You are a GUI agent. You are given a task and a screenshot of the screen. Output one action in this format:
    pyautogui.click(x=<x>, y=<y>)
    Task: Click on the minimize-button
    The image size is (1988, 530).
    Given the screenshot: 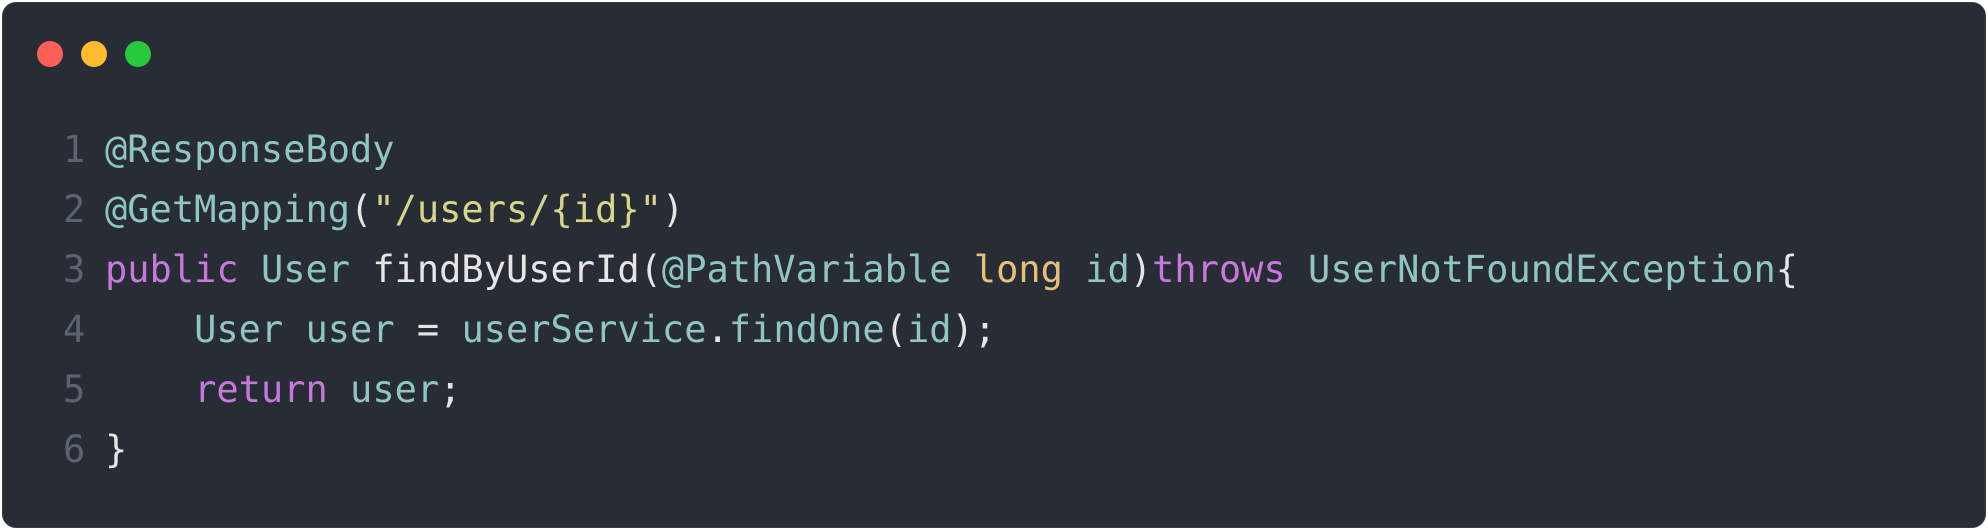 What is the action you would take?
    pyautogui.click(x=94, y=54)
    